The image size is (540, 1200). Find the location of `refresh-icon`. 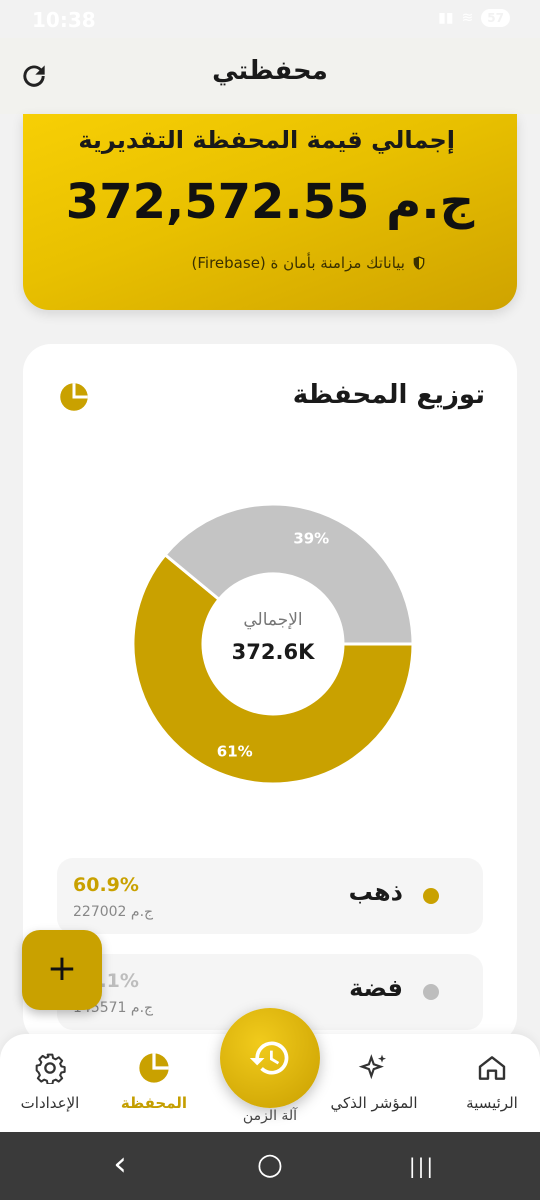

refresh-icon is located at coordinates (34, 76).